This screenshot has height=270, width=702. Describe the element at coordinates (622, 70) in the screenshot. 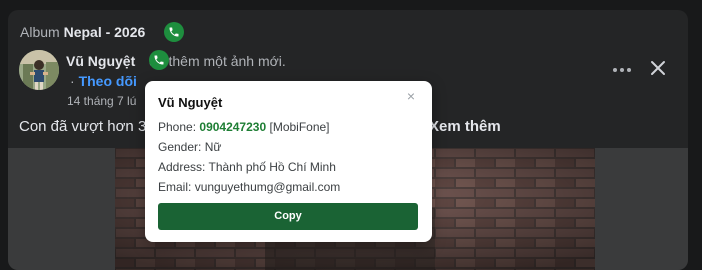

I see `more-options-icon` at that location.